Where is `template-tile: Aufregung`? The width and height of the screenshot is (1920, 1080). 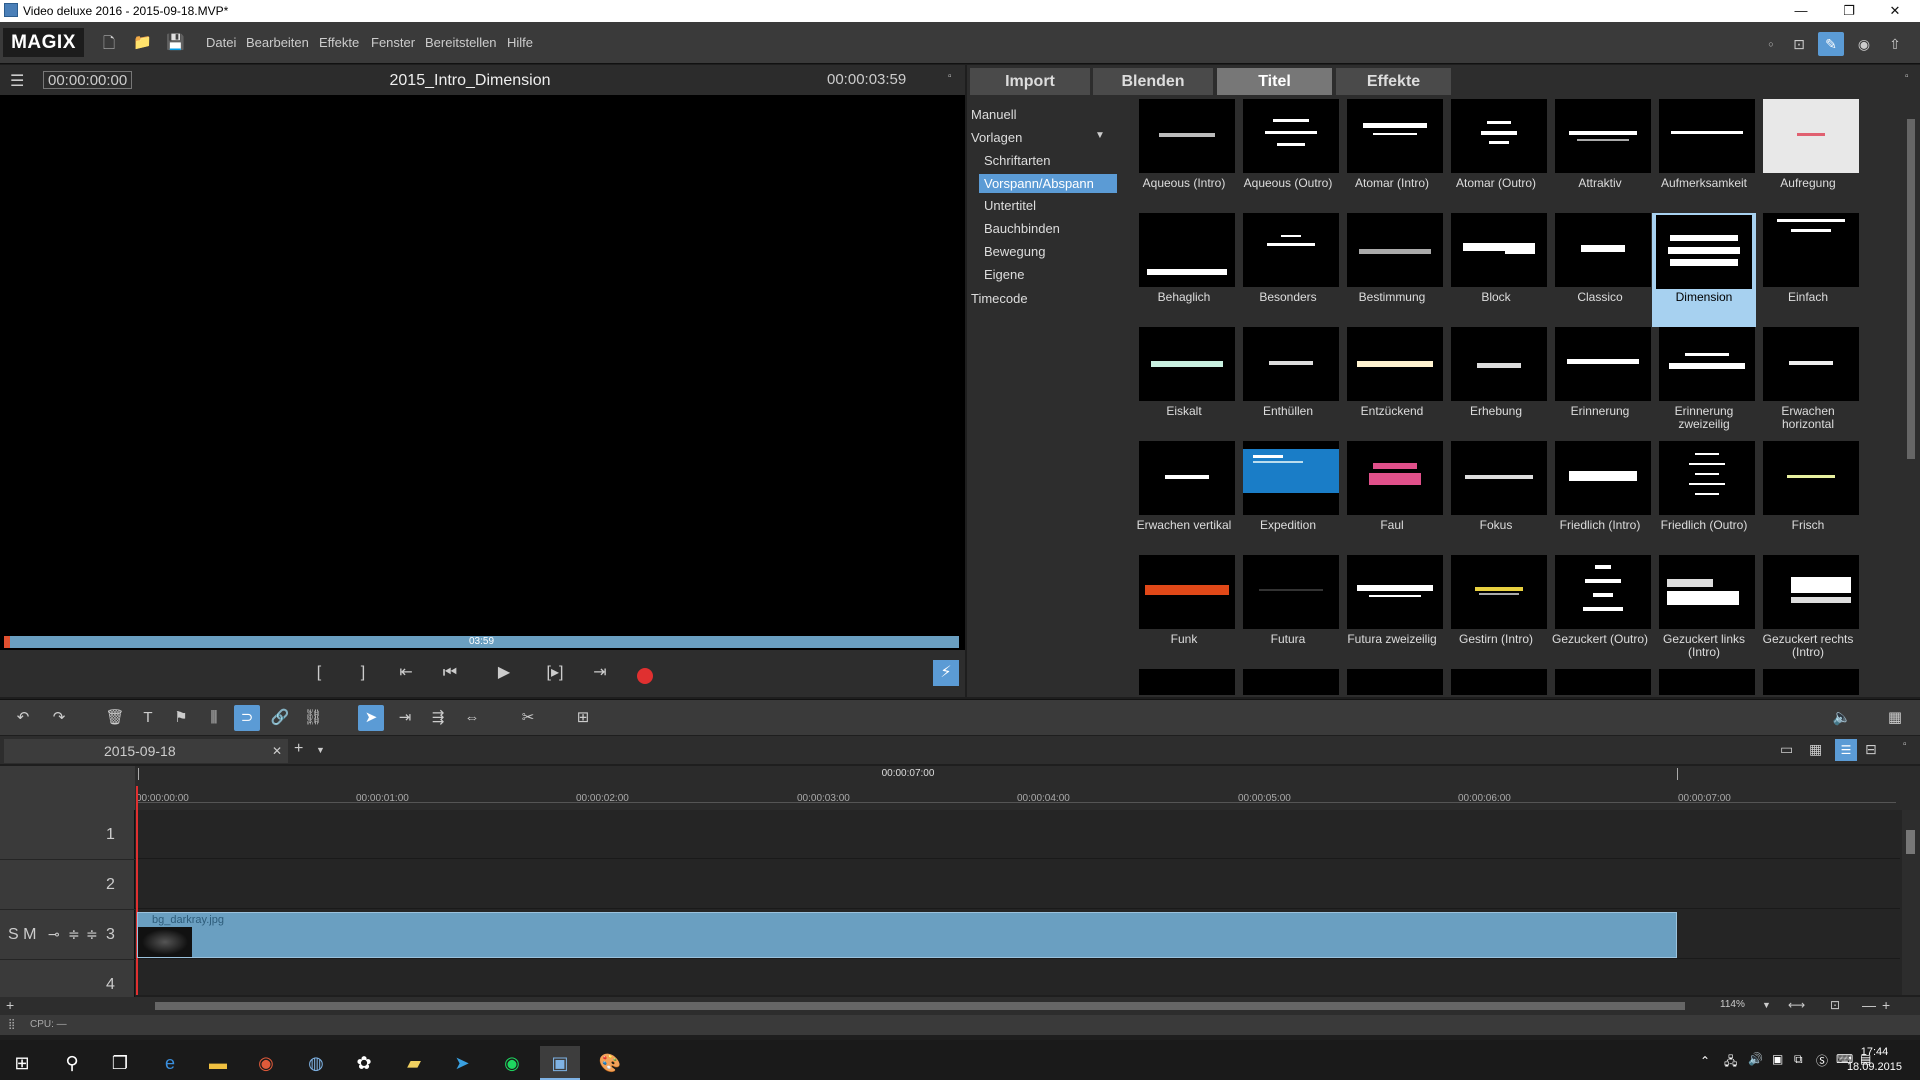 template-tile: Aufregung is located at coordinates (1808, 156).